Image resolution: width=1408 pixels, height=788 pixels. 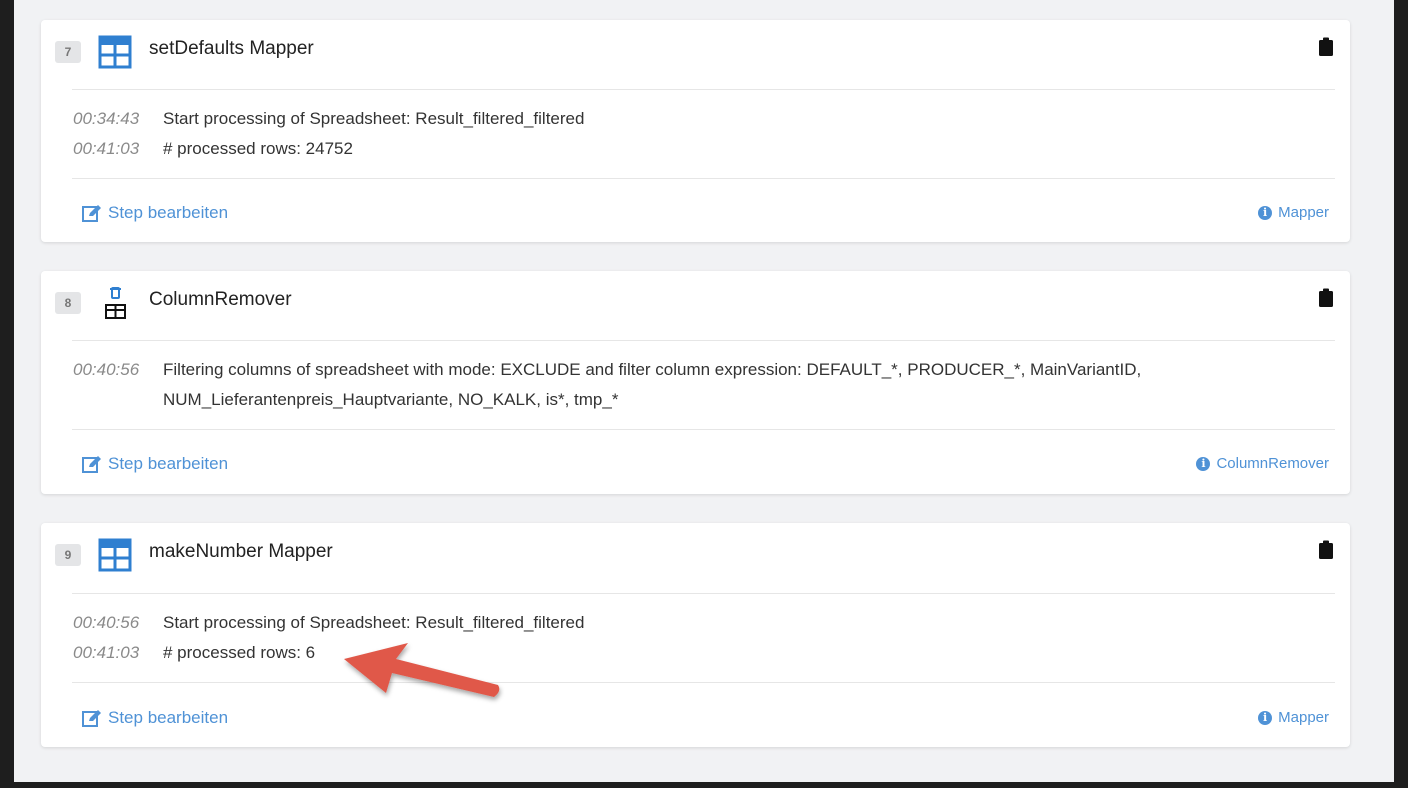 What do you see at coordinates (231, 48) in the screenshot?
I see `step-title: setDefaults Mapper` at bounding box center [231, 48].